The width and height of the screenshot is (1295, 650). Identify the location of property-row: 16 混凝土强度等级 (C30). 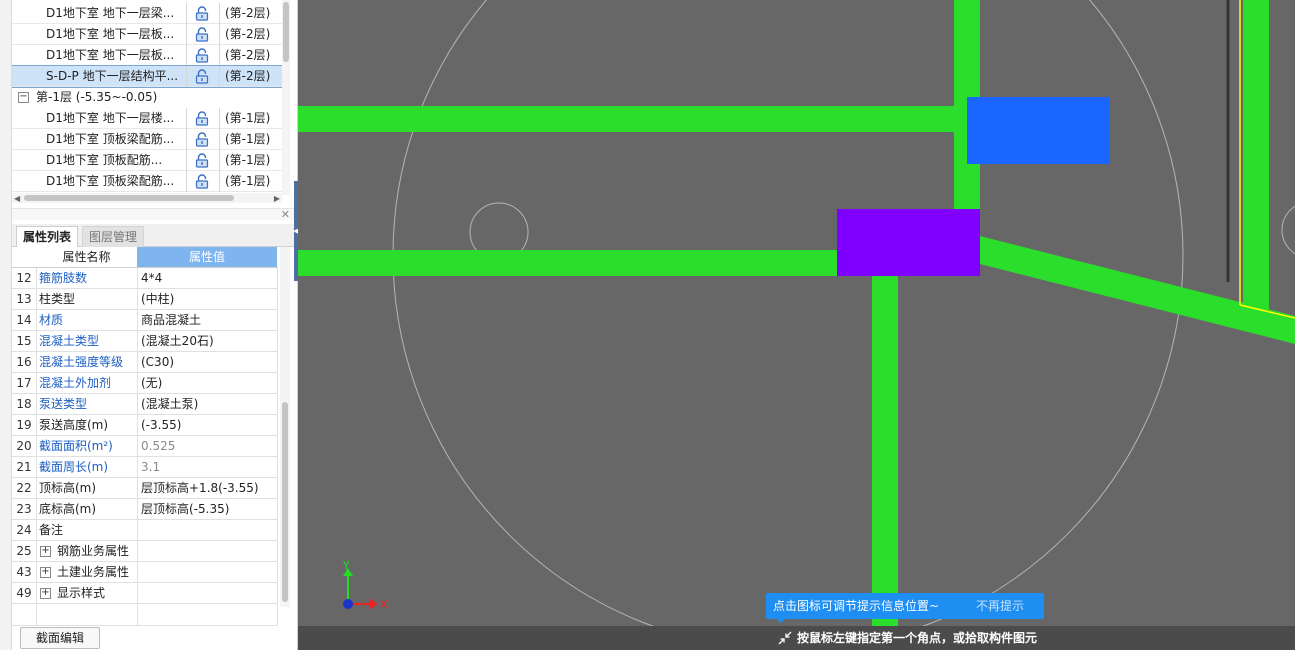
(145, 362).